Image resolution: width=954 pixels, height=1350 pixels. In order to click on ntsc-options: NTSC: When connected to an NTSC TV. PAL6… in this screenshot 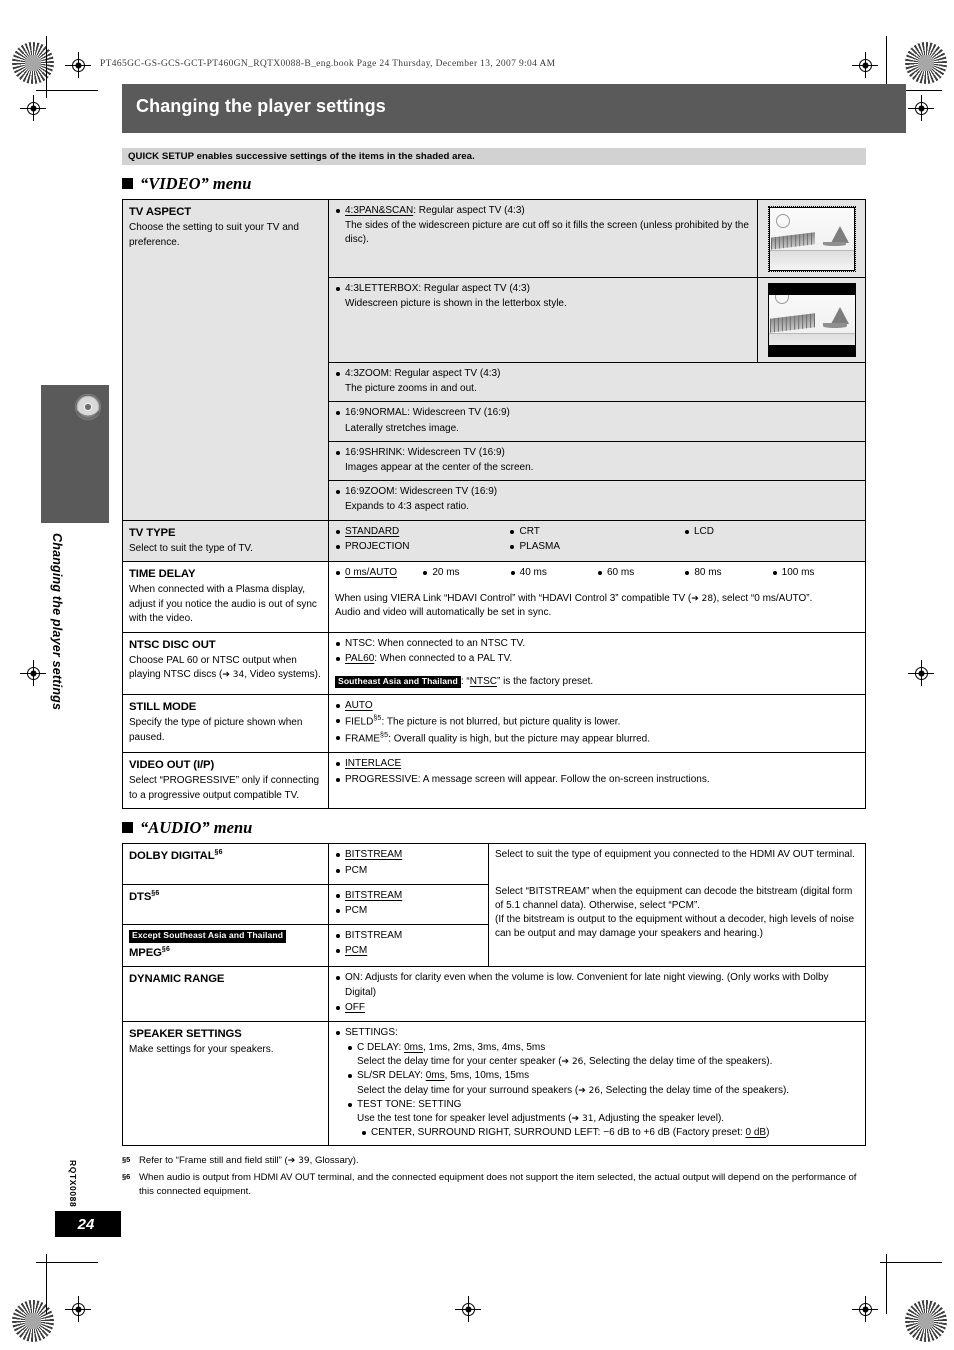, I will do `click(597, 663)`.